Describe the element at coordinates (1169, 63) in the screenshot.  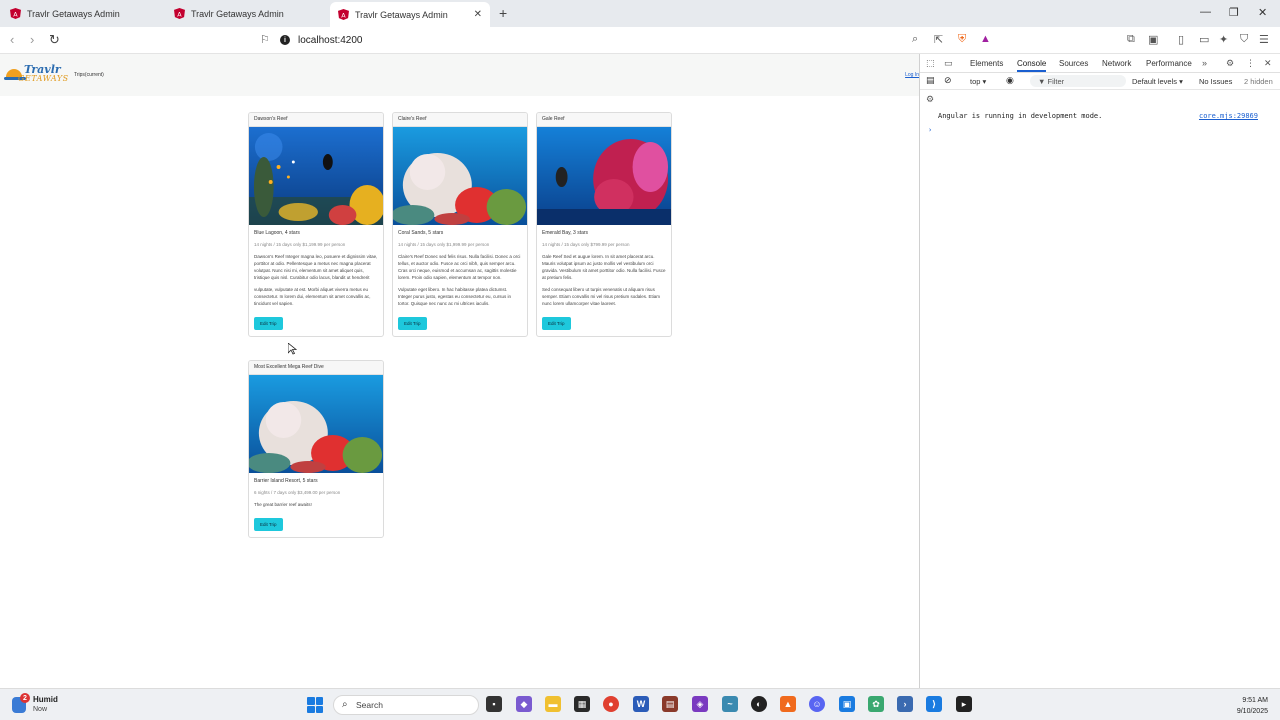
I see `devtools-tab-performance: Performance` at that location.